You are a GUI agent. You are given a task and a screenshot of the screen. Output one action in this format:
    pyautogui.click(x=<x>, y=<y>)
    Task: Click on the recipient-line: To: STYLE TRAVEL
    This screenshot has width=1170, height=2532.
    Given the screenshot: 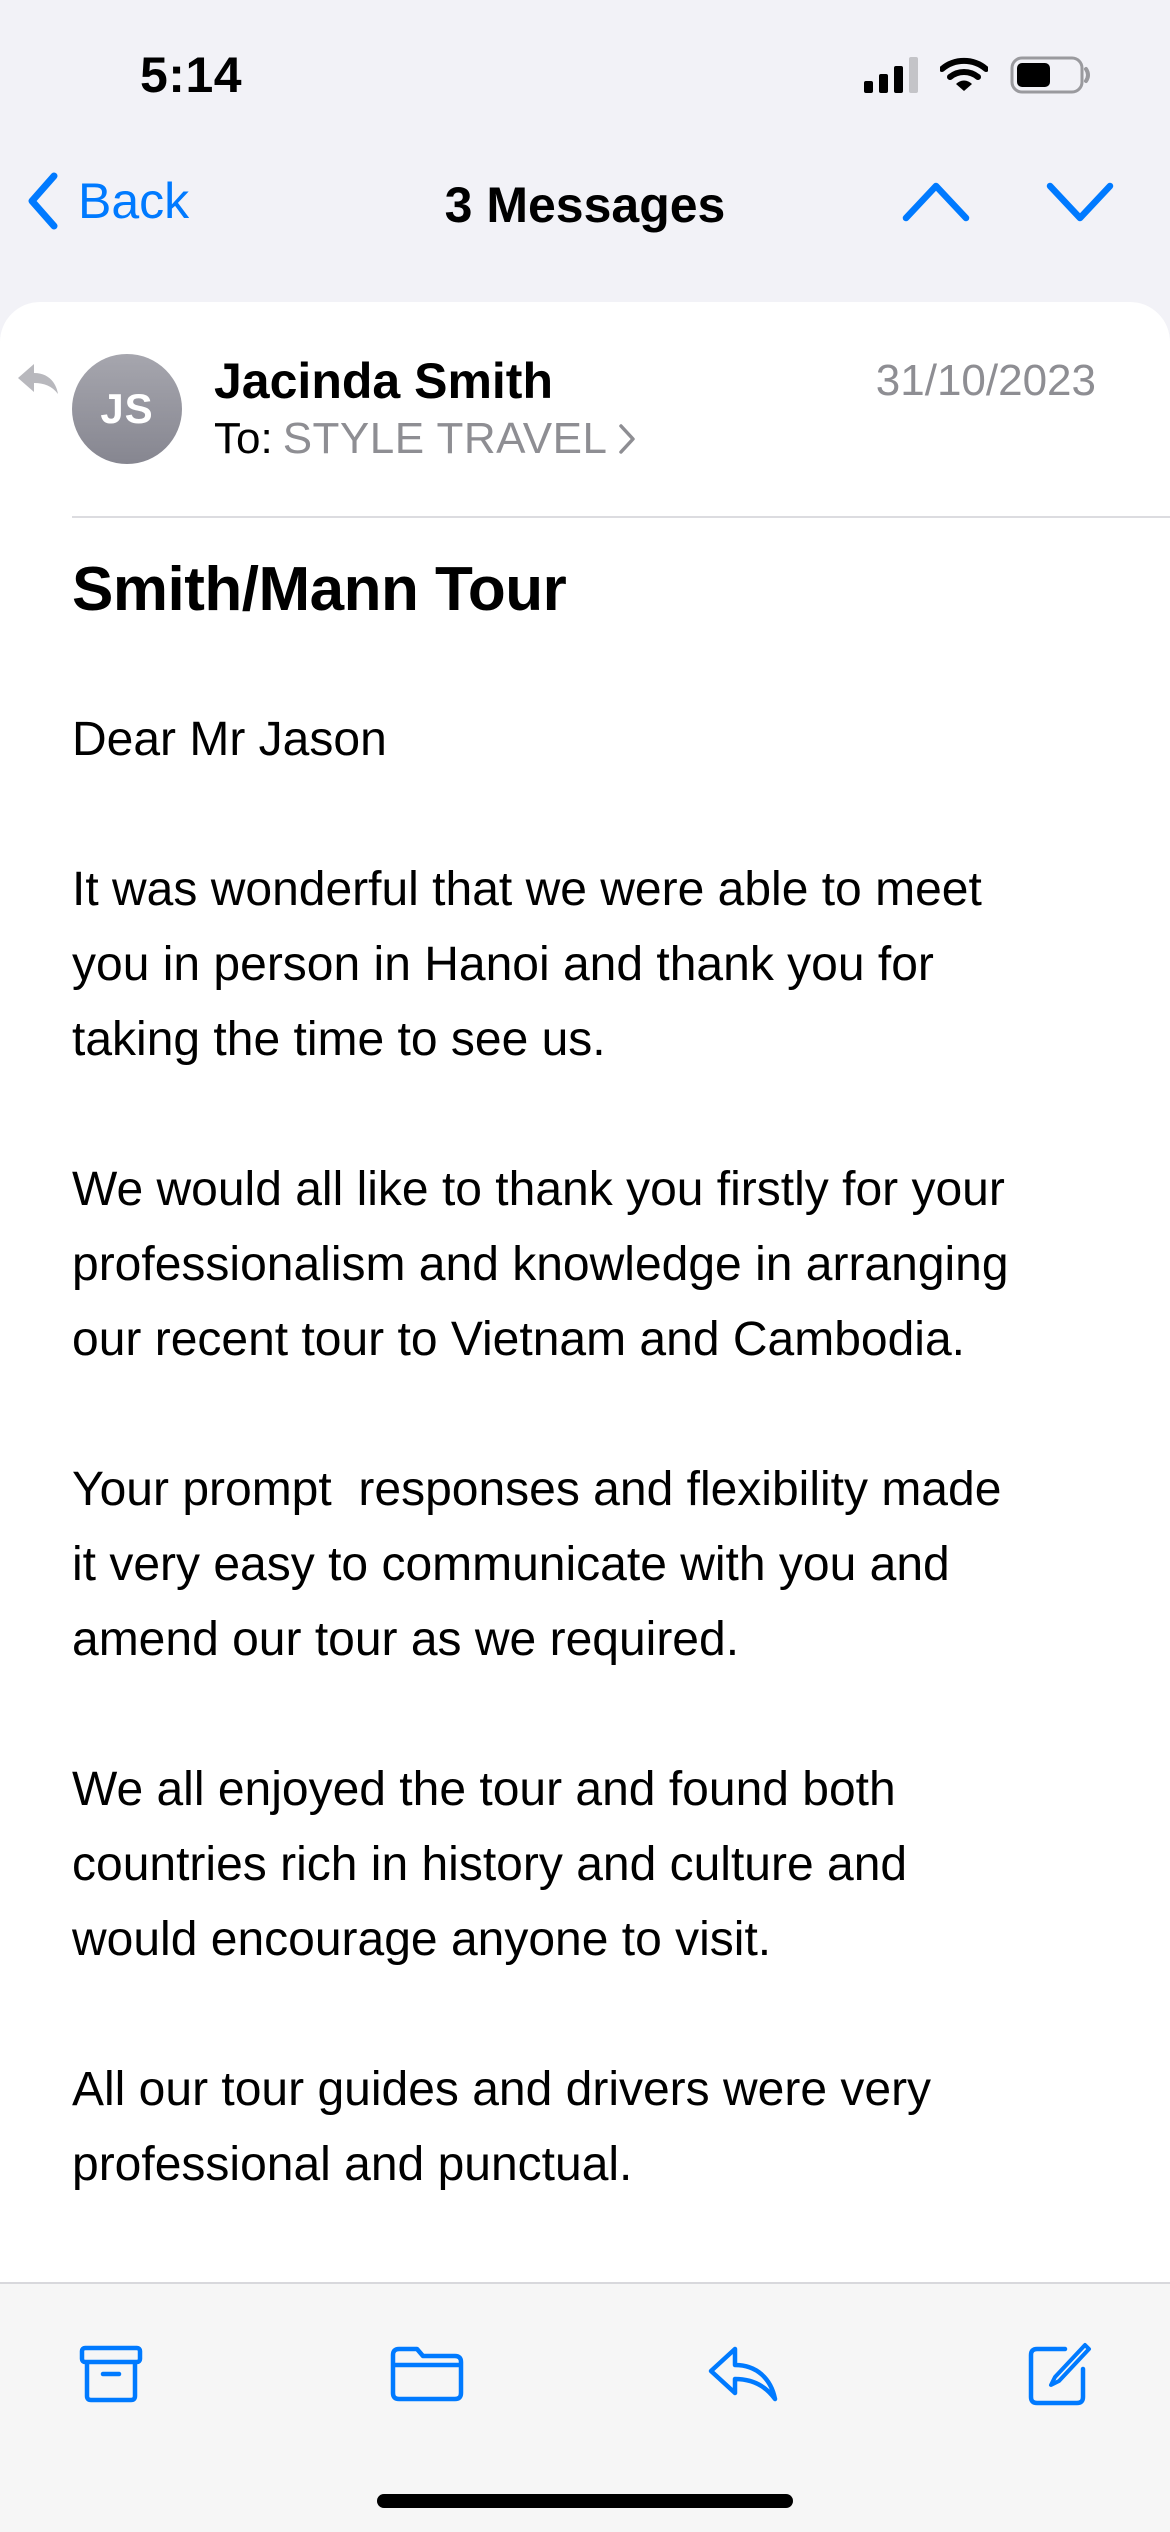 What is the action you would take?
    pyautogui.click(x=425, y=439)
    